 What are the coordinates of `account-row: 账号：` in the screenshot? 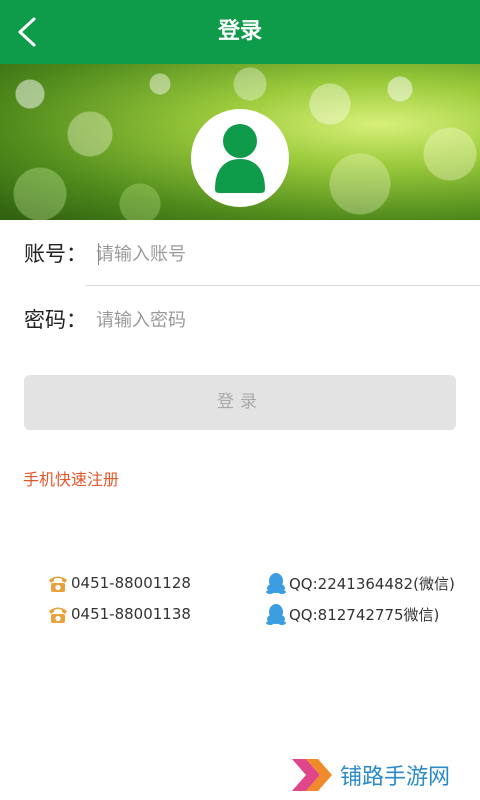 It's located at (240, 254).